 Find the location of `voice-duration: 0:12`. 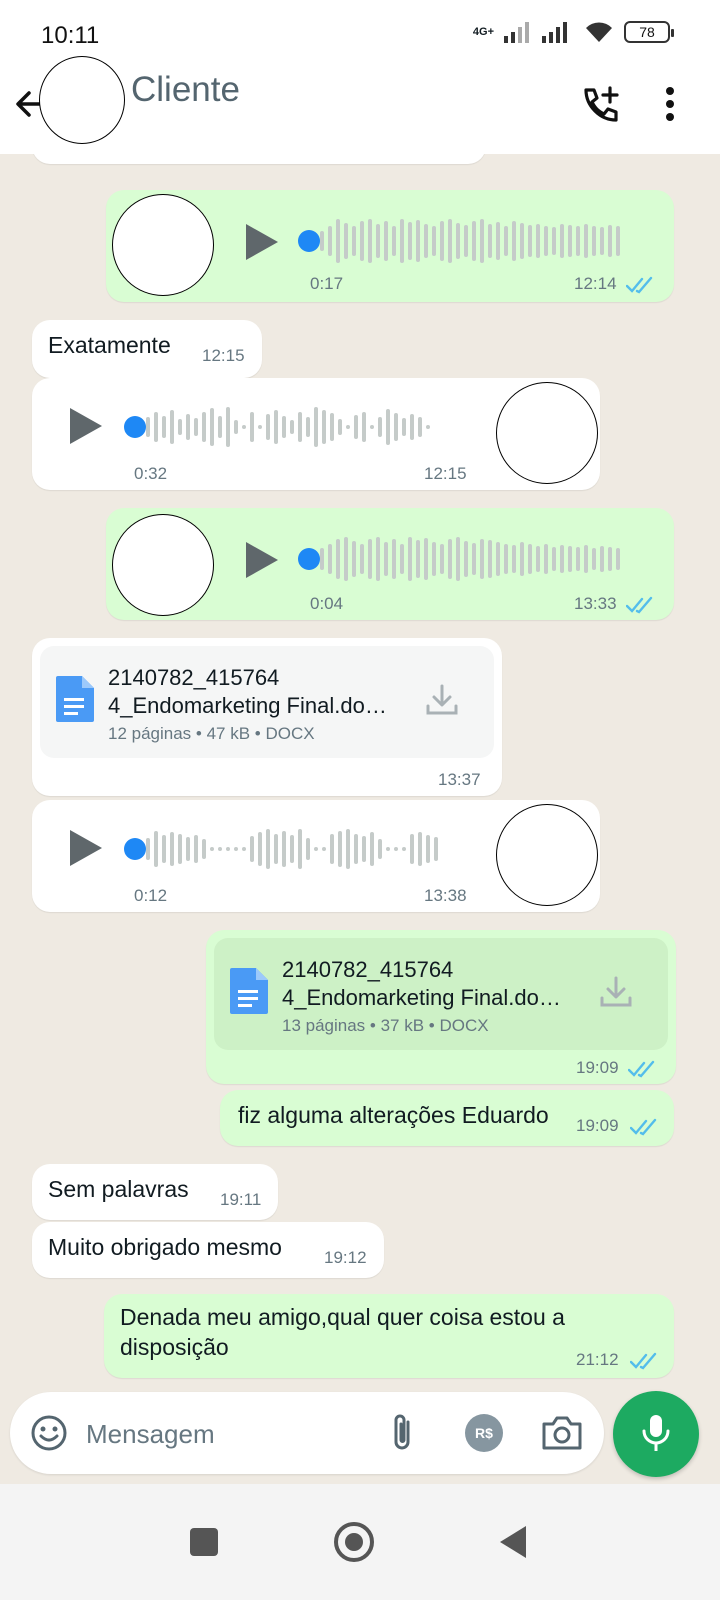

voice-duration: 0:12 is located at coordinates (151, 895).